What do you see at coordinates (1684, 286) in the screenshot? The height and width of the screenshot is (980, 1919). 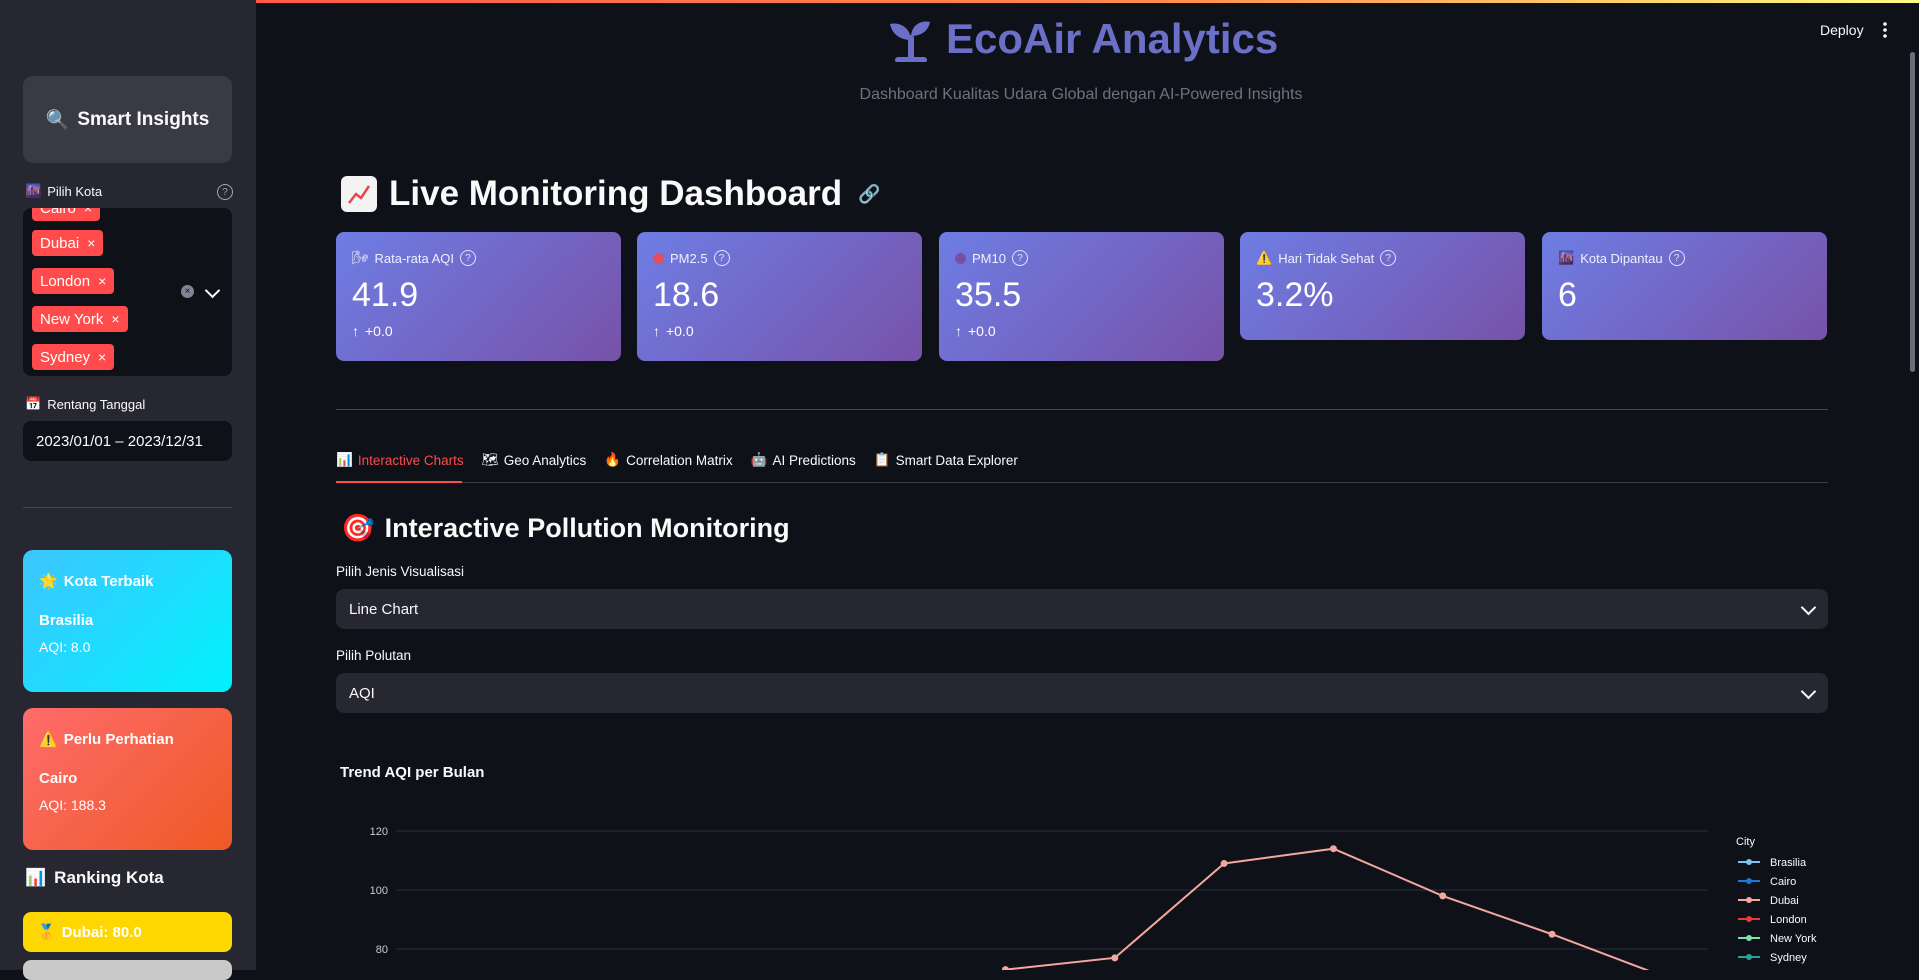 I see `metric-card: 🌆 Kota Dipantau? 6` at bounding box center [1684, 286].